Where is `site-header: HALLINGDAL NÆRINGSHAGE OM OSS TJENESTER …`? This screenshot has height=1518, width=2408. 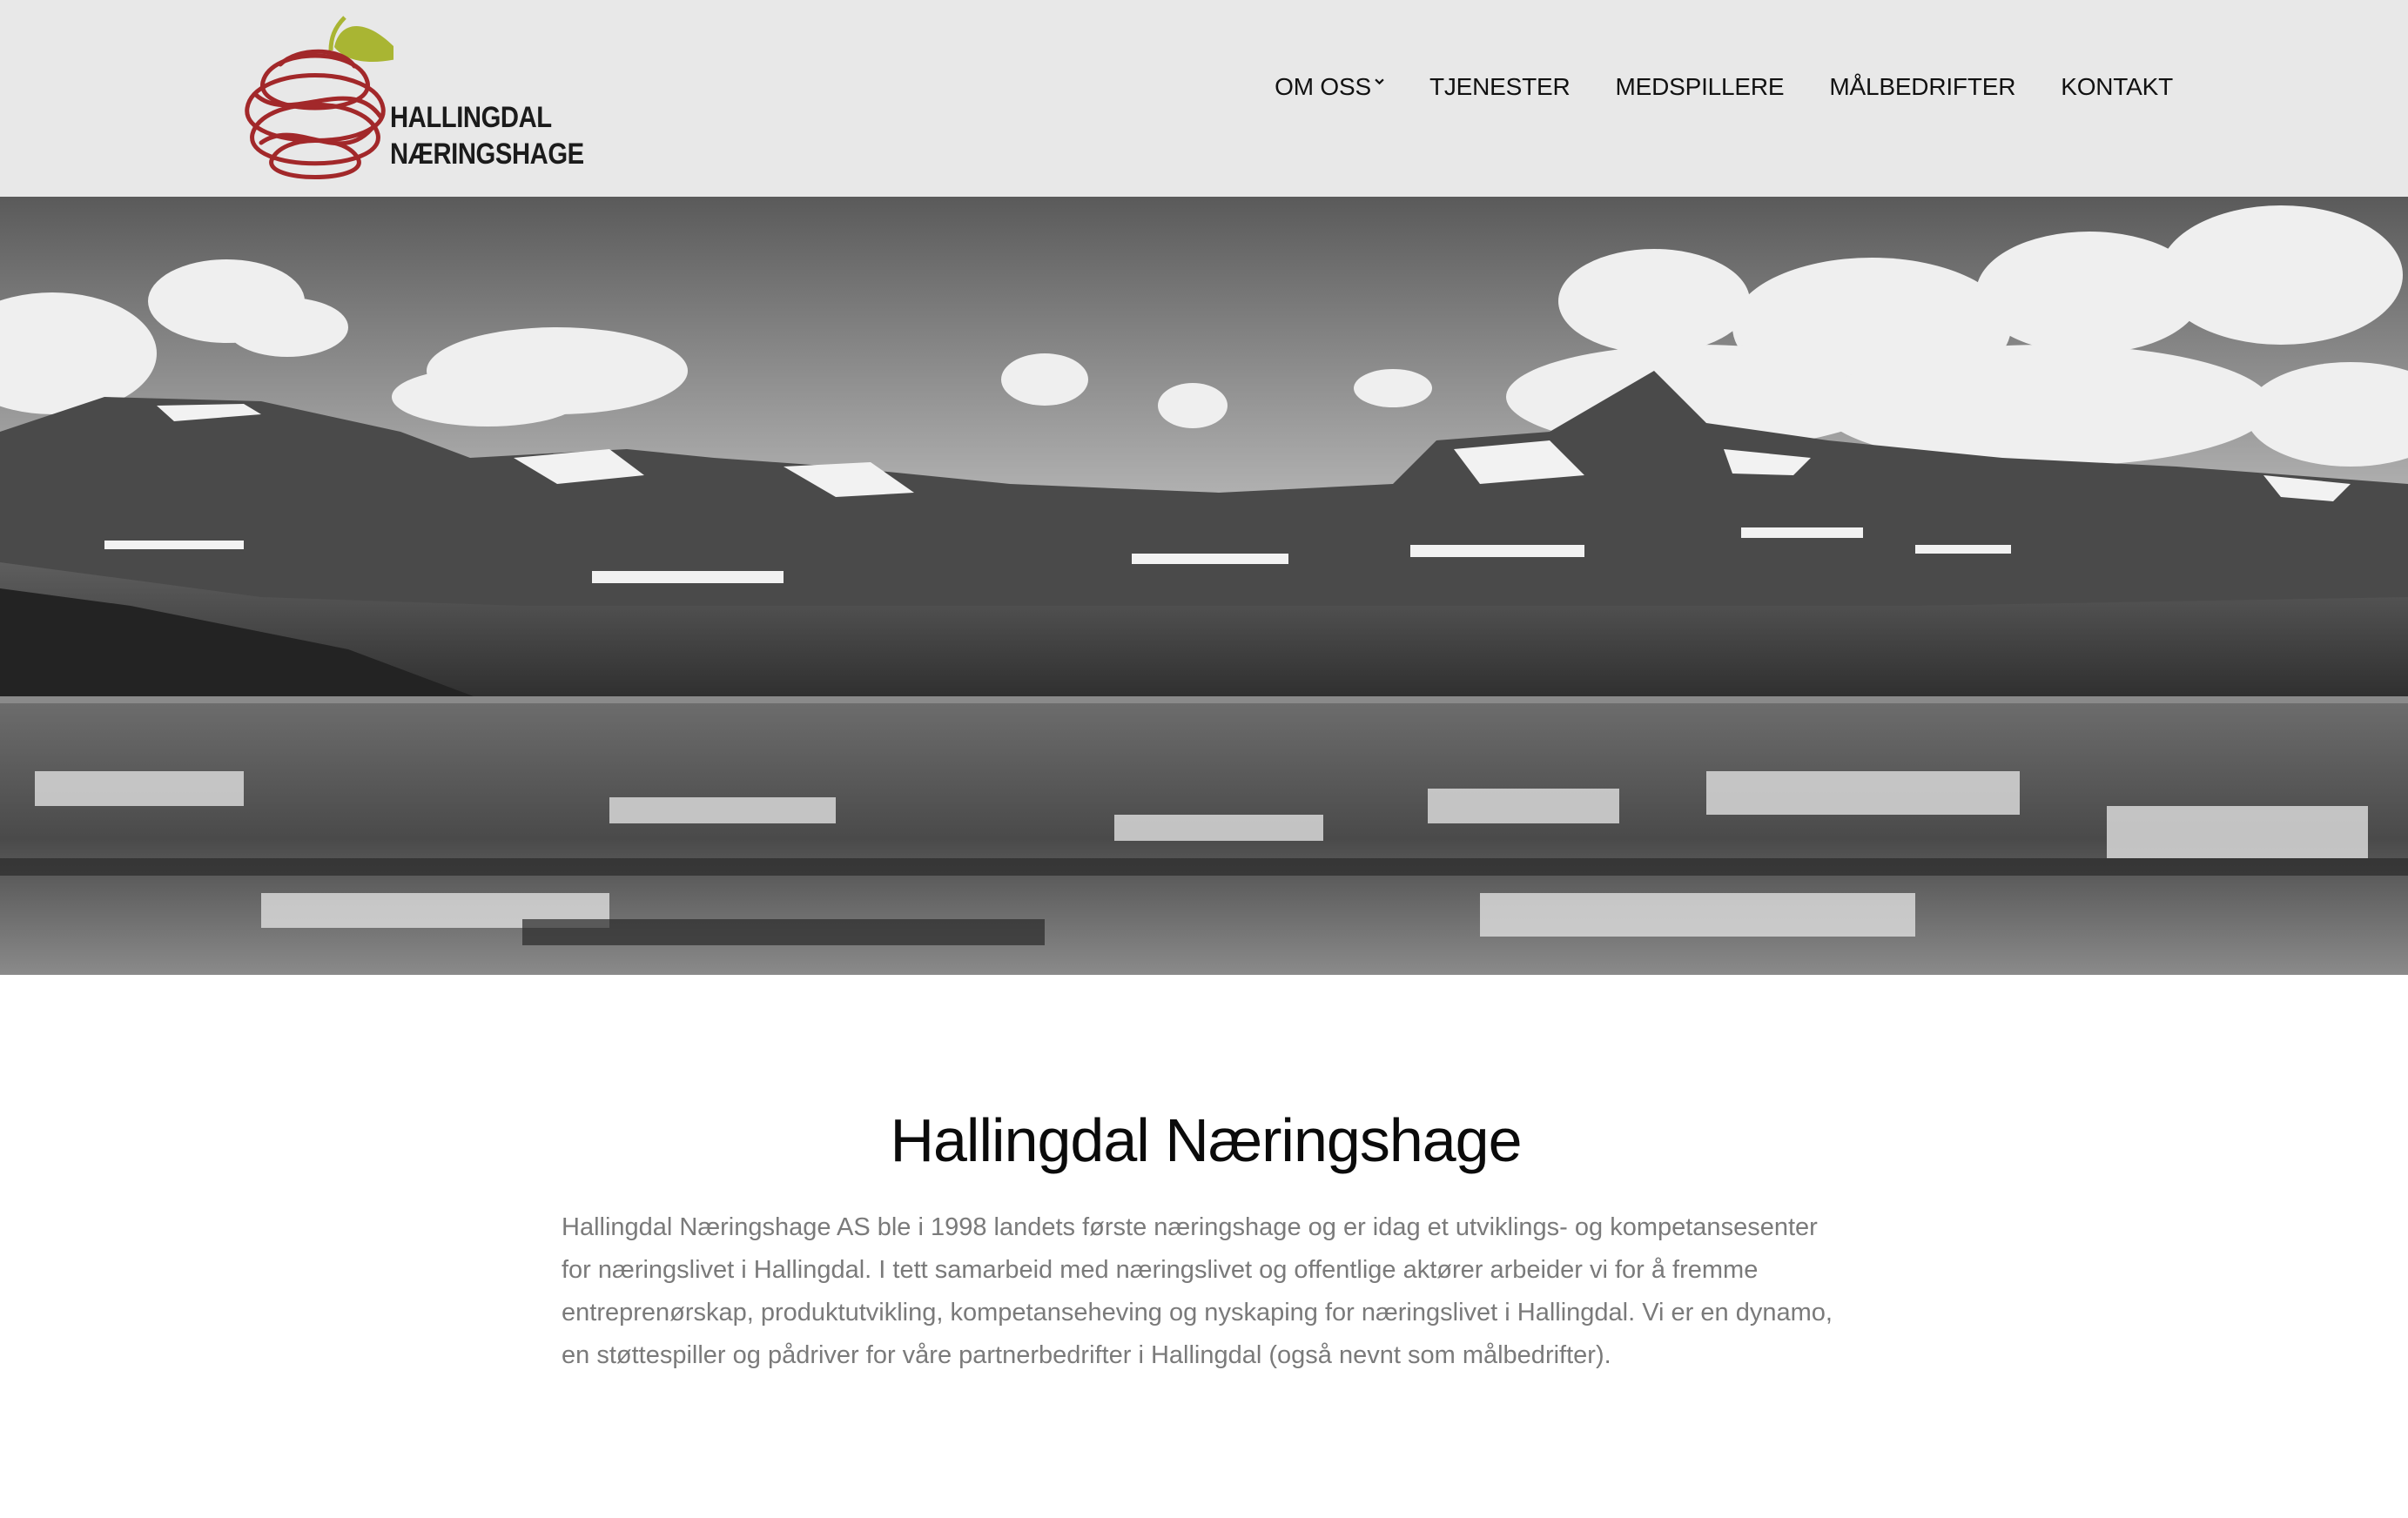
site-header: HALLINGDAL NÆRINGSHAGE OM OSS TJENESTER … is located at coordinates (1204, 98).